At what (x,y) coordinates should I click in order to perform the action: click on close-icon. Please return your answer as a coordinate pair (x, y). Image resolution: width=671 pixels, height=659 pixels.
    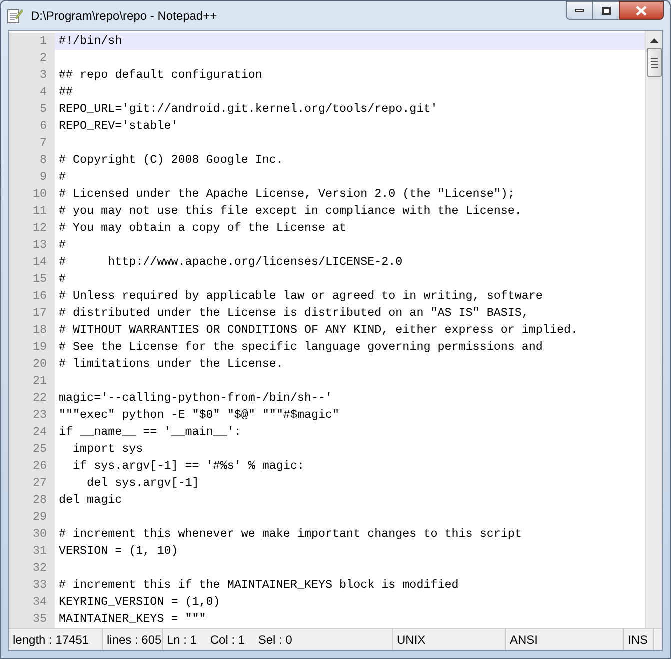
    Looking at the image, I should click on (641, 11).